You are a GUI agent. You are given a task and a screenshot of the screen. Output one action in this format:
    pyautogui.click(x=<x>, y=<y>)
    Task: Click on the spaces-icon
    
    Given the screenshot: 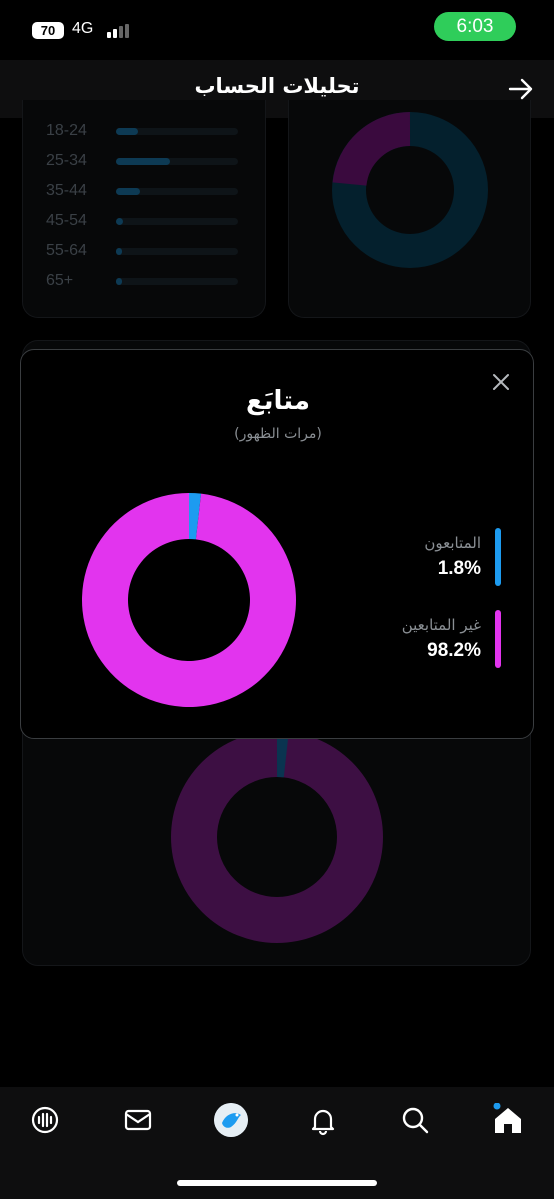 What is the action you would take?
    pyautogui.click(x=45, y=1120)
    